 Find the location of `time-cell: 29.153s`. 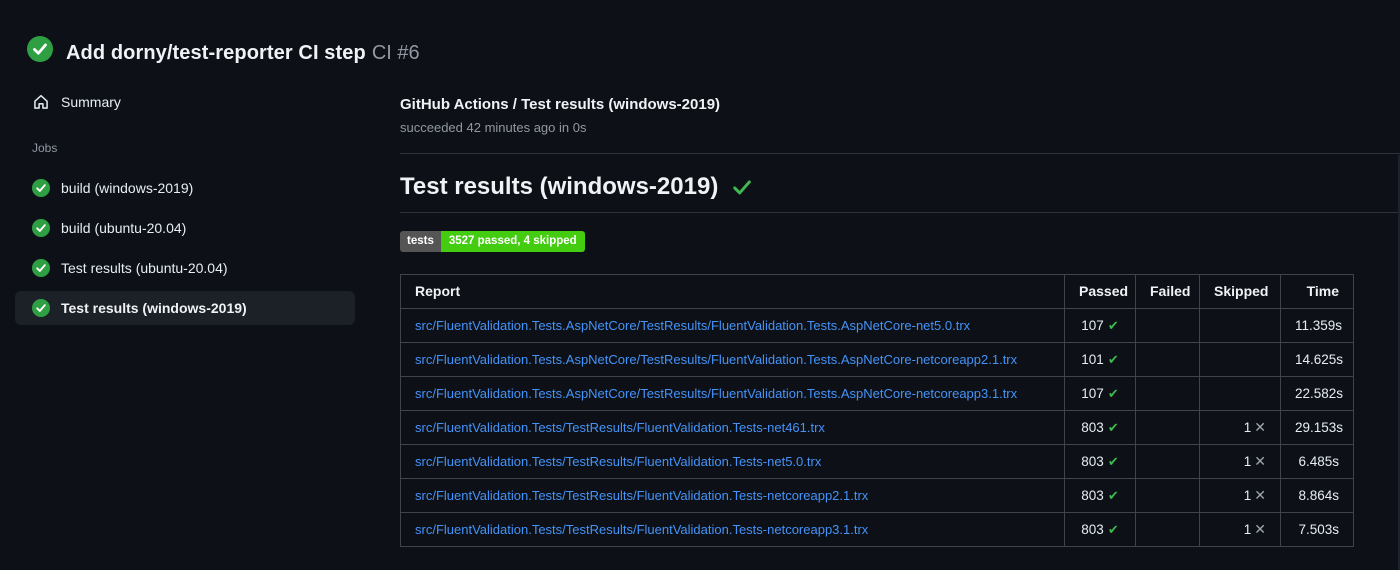

time-cell: 29.153s is located at coordinates (1317, 427).